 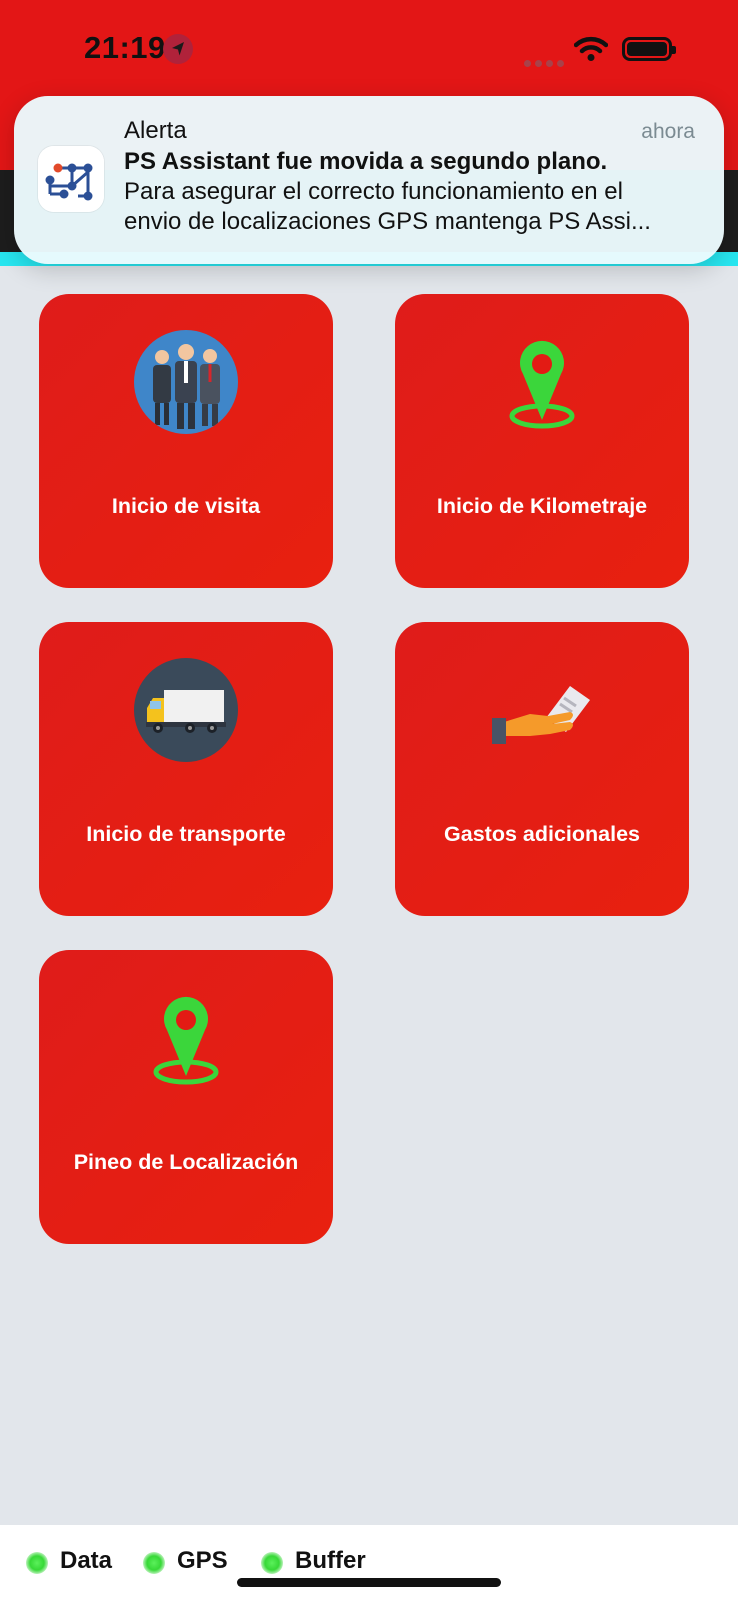 I want to click on tile-pineo-de-localizacion: Pineo de Localización, so click(x=186, y=1097).